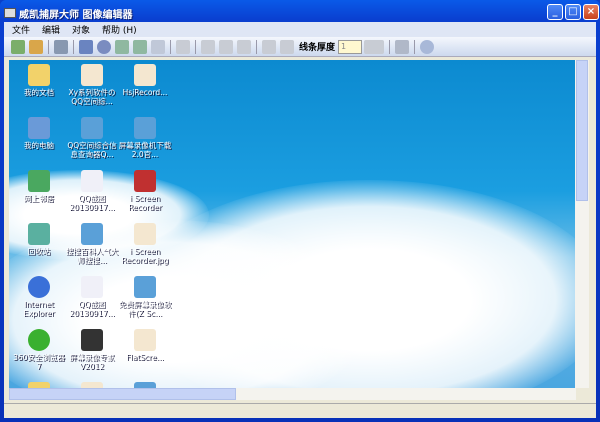  Describe the element at coordinates (427, 46) in the screenshot. I see `about-icon` at that location.